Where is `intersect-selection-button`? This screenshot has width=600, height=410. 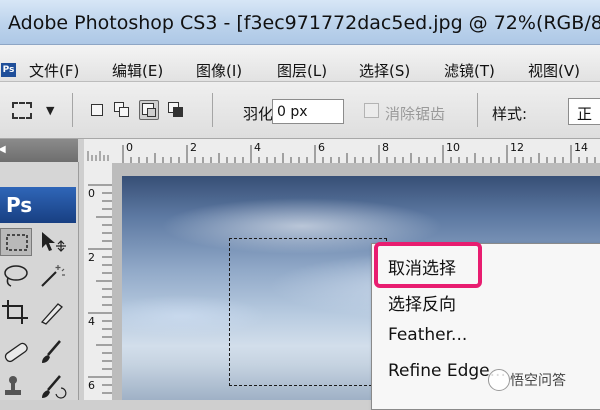
intersect-selection-button is located at coordinates (176, 110).